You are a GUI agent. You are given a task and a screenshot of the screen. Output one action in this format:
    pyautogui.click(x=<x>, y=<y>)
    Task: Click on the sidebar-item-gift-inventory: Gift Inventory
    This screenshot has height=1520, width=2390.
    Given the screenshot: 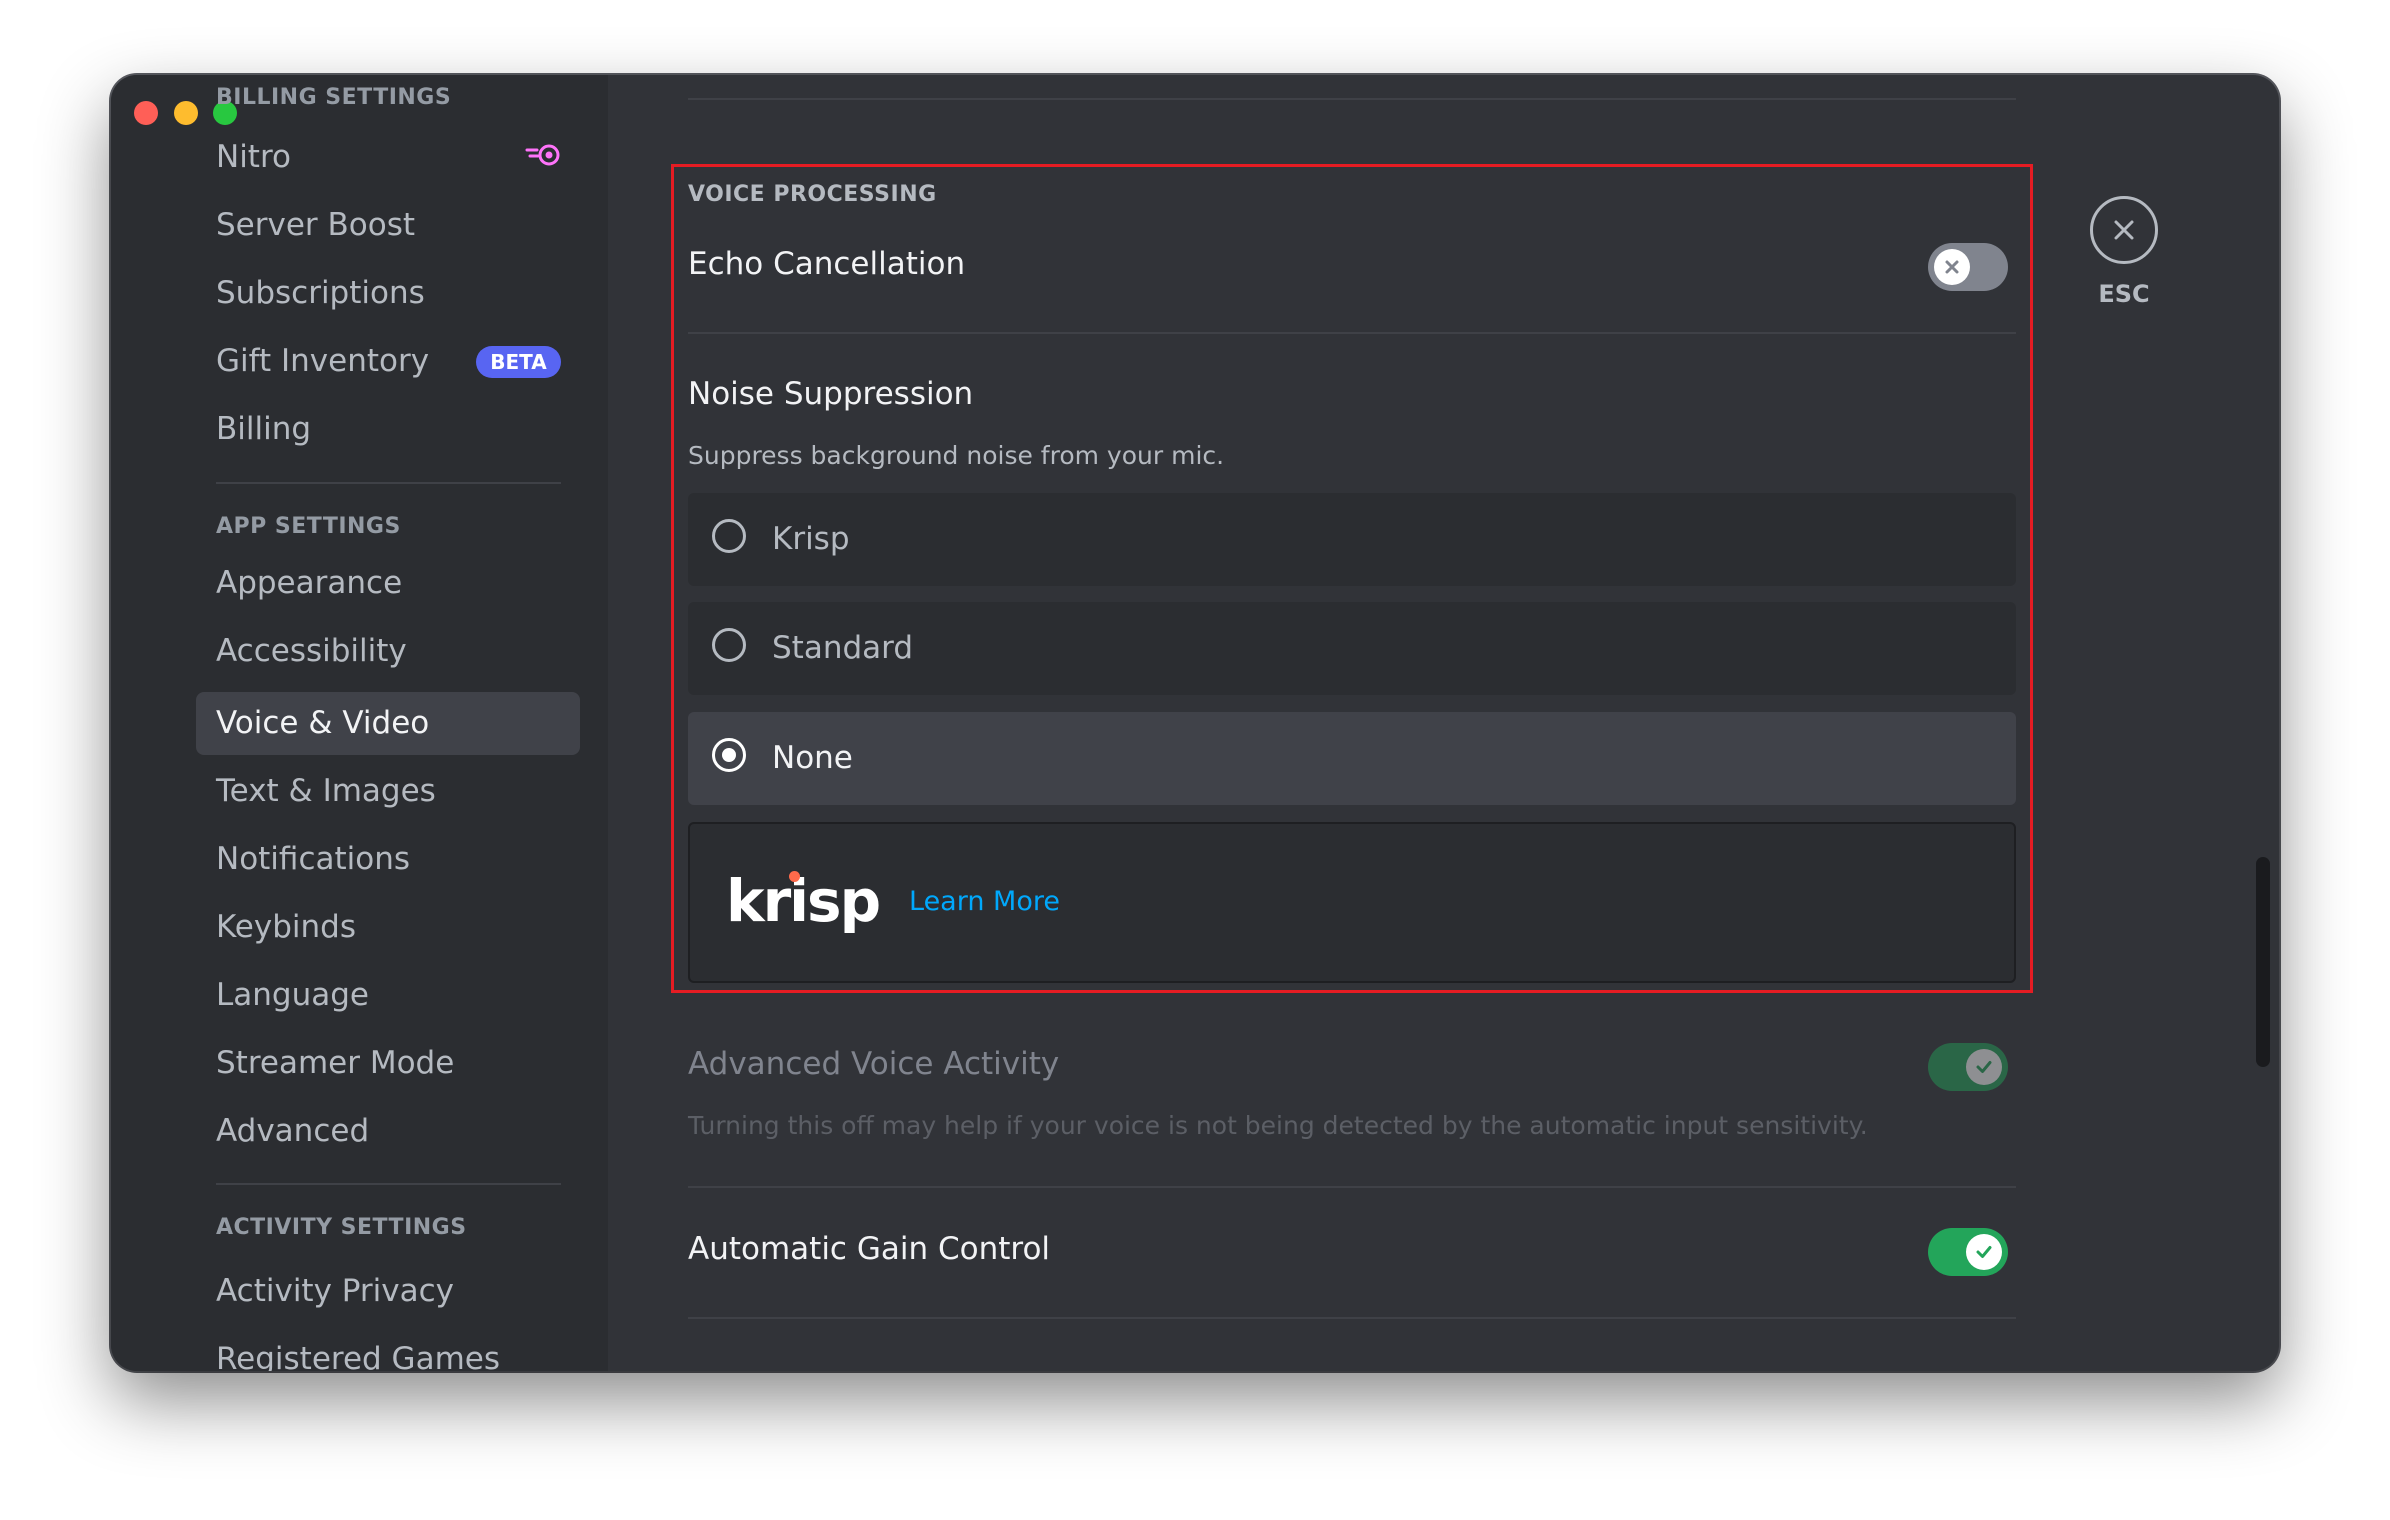 What is the action you would take?
    pyautogui.click(x=322, y=361)
    